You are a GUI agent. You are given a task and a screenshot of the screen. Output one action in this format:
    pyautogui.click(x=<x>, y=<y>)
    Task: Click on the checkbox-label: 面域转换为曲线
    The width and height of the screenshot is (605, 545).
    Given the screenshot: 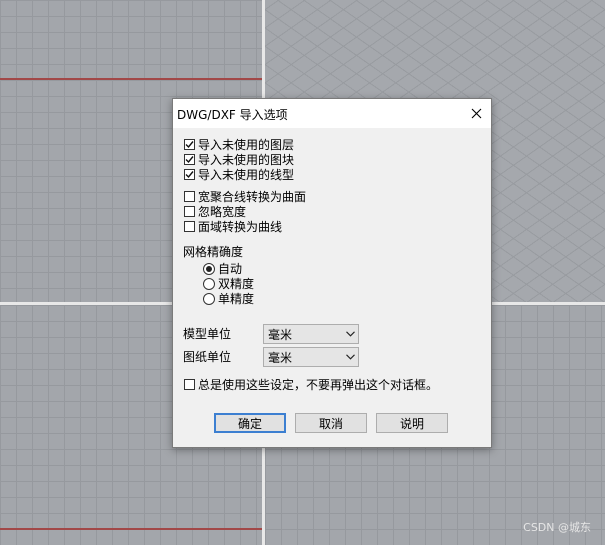 What is the action you would take?
    pyautogui.click(x=240, y=227)
    